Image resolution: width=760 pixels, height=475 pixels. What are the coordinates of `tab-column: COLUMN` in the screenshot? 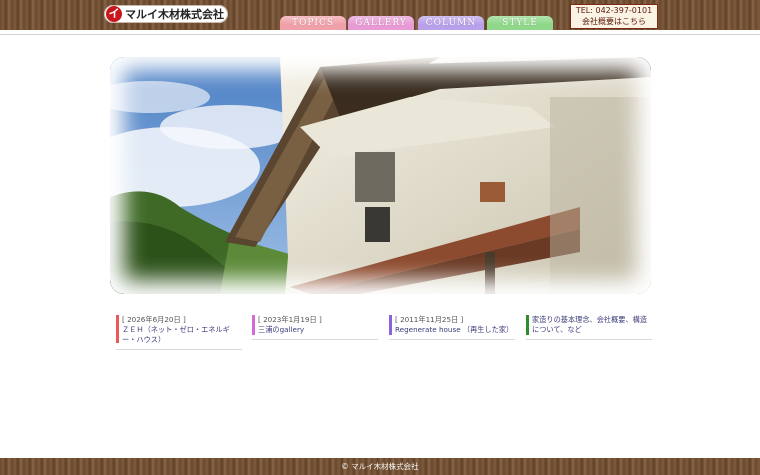 It's located at (451, 23).